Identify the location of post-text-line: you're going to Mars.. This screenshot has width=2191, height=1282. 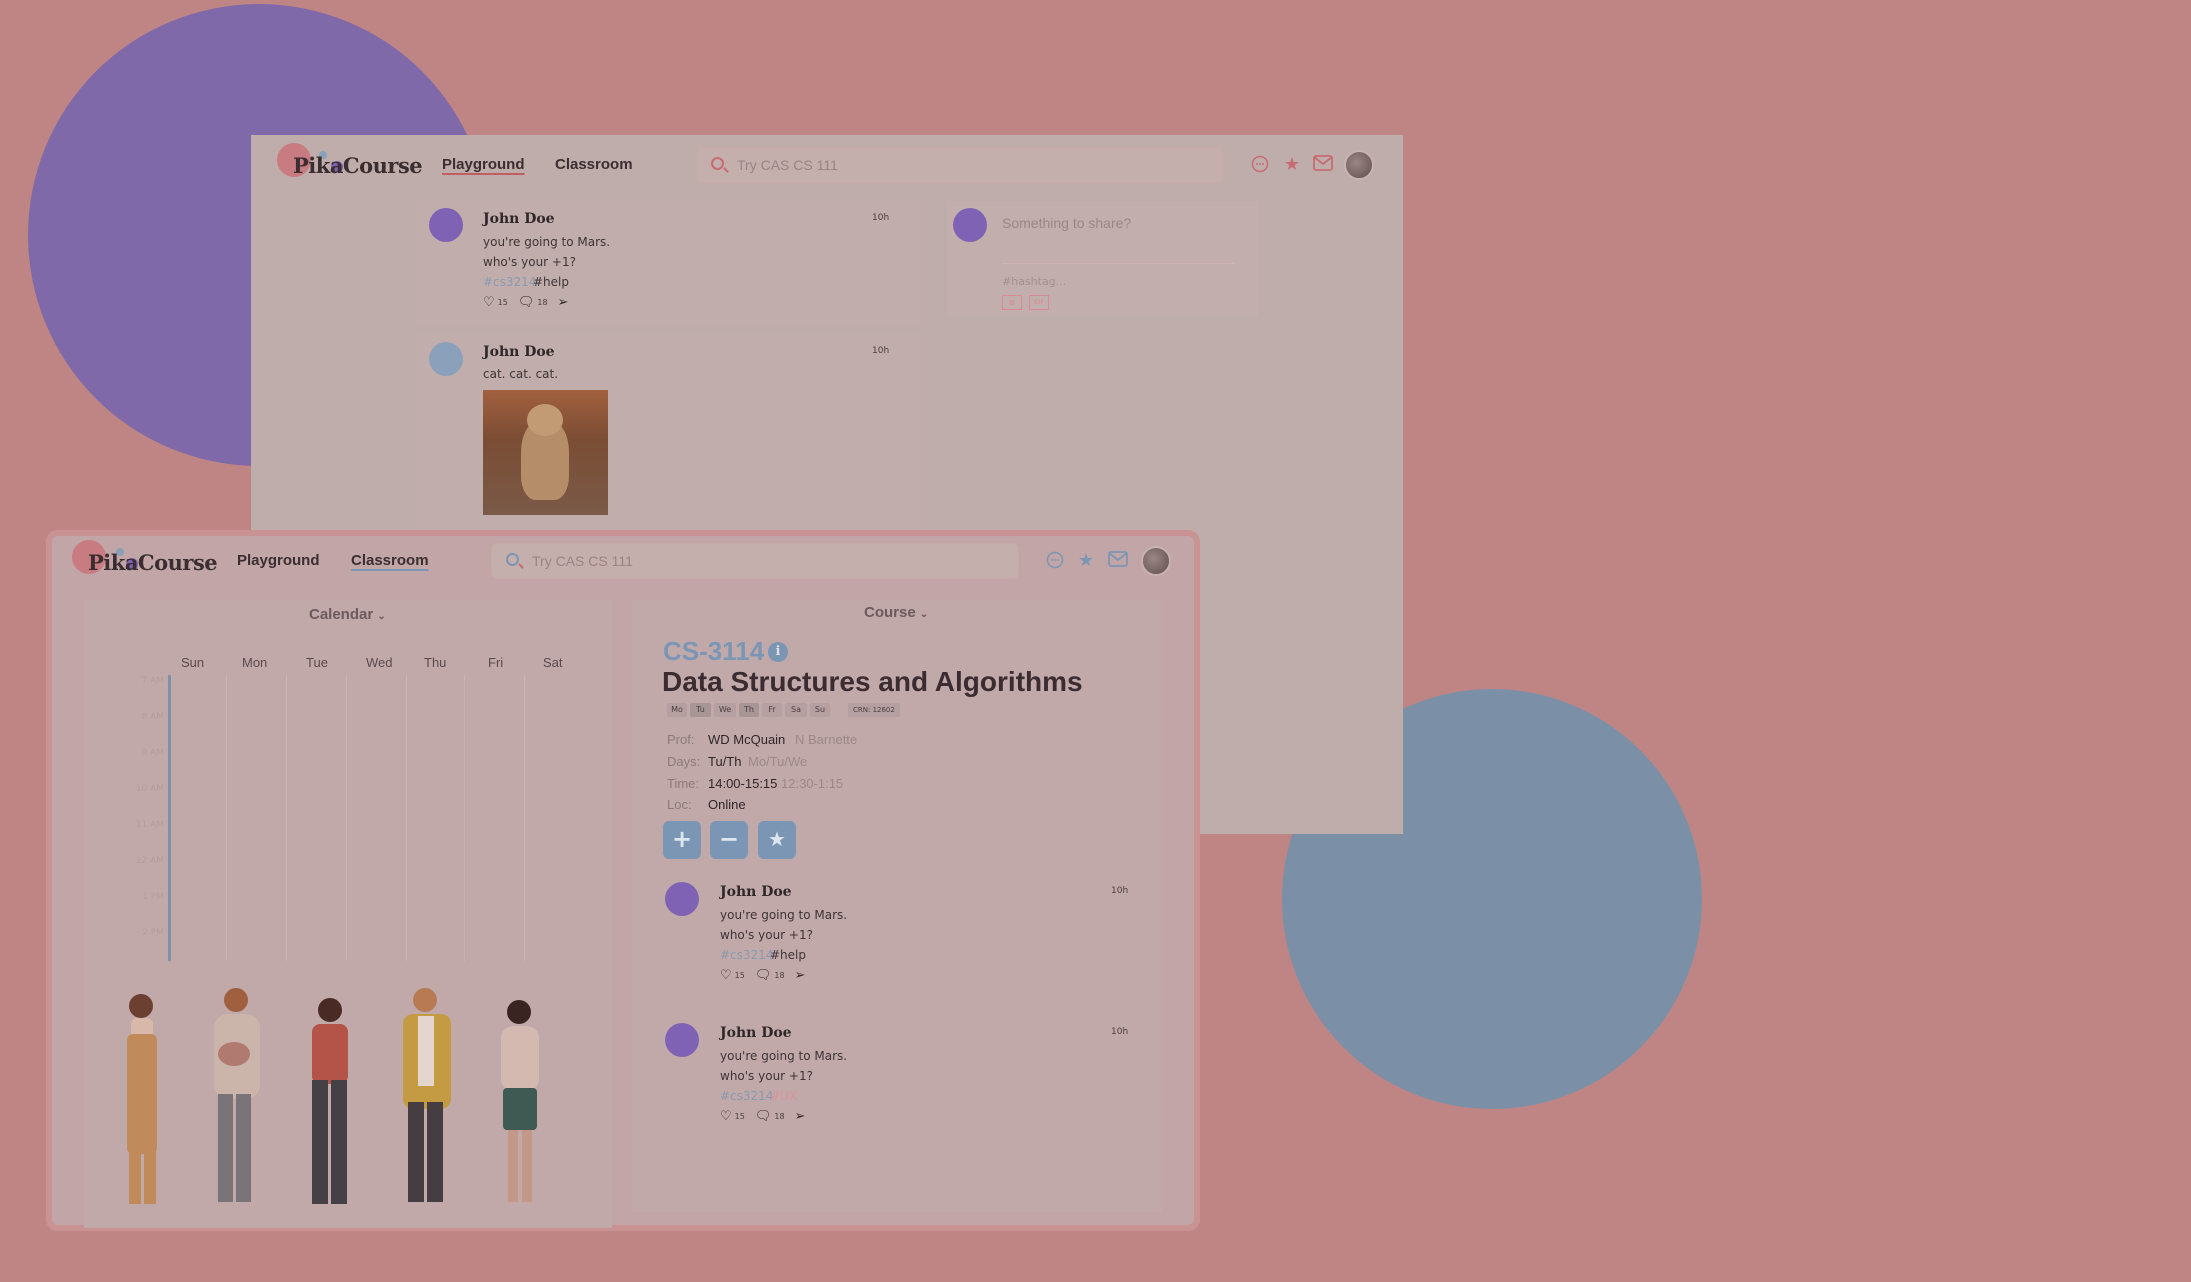
(784, 915).